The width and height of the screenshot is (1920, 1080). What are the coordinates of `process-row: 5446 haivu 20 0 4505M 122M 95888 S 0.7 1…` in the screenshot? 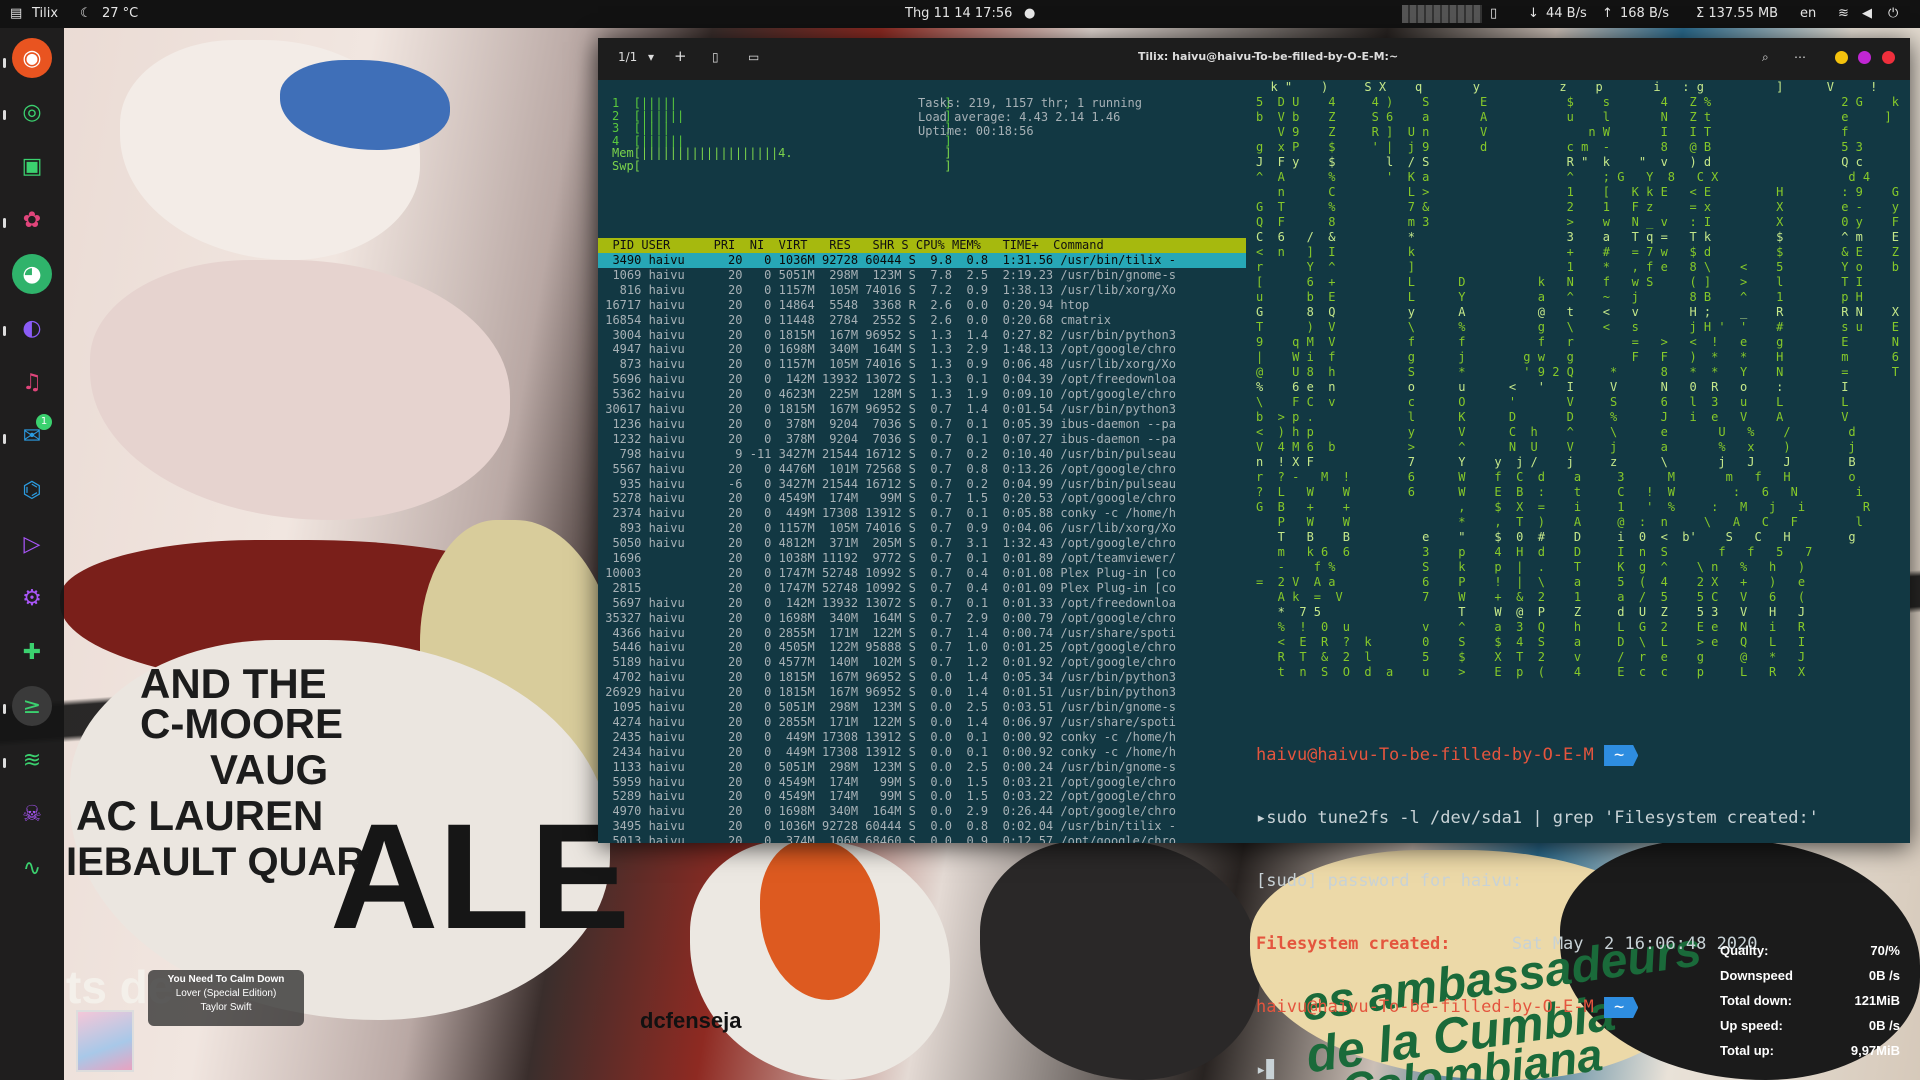 It's located at (922, 647).